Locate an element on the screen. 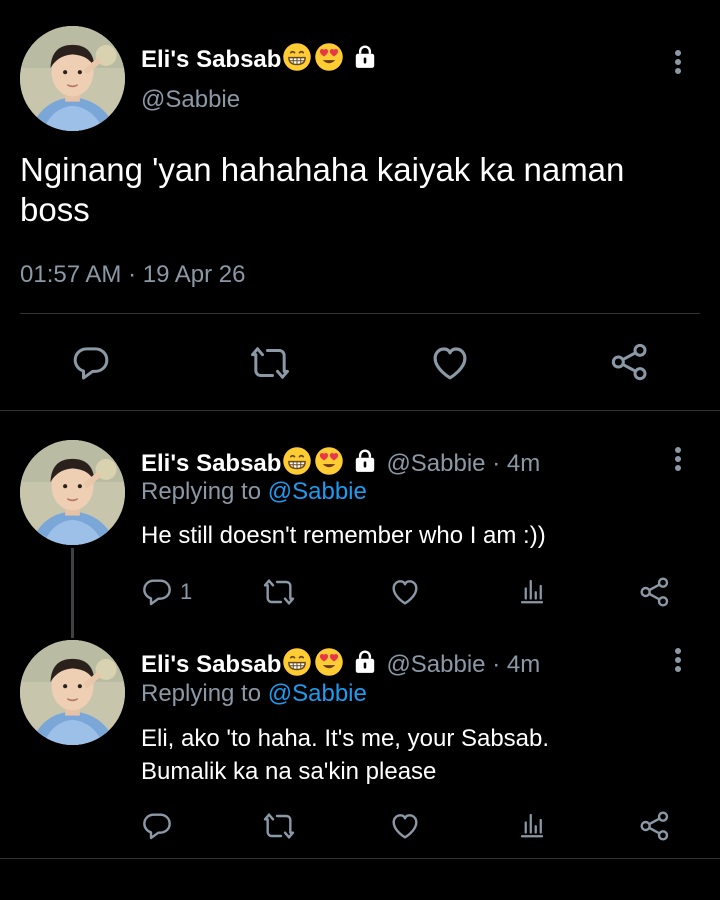 This screenshot has height=900, width=720. reply-header: Eli's Sabsab @Sabbie · 4m is located at coordinates (340, 665).